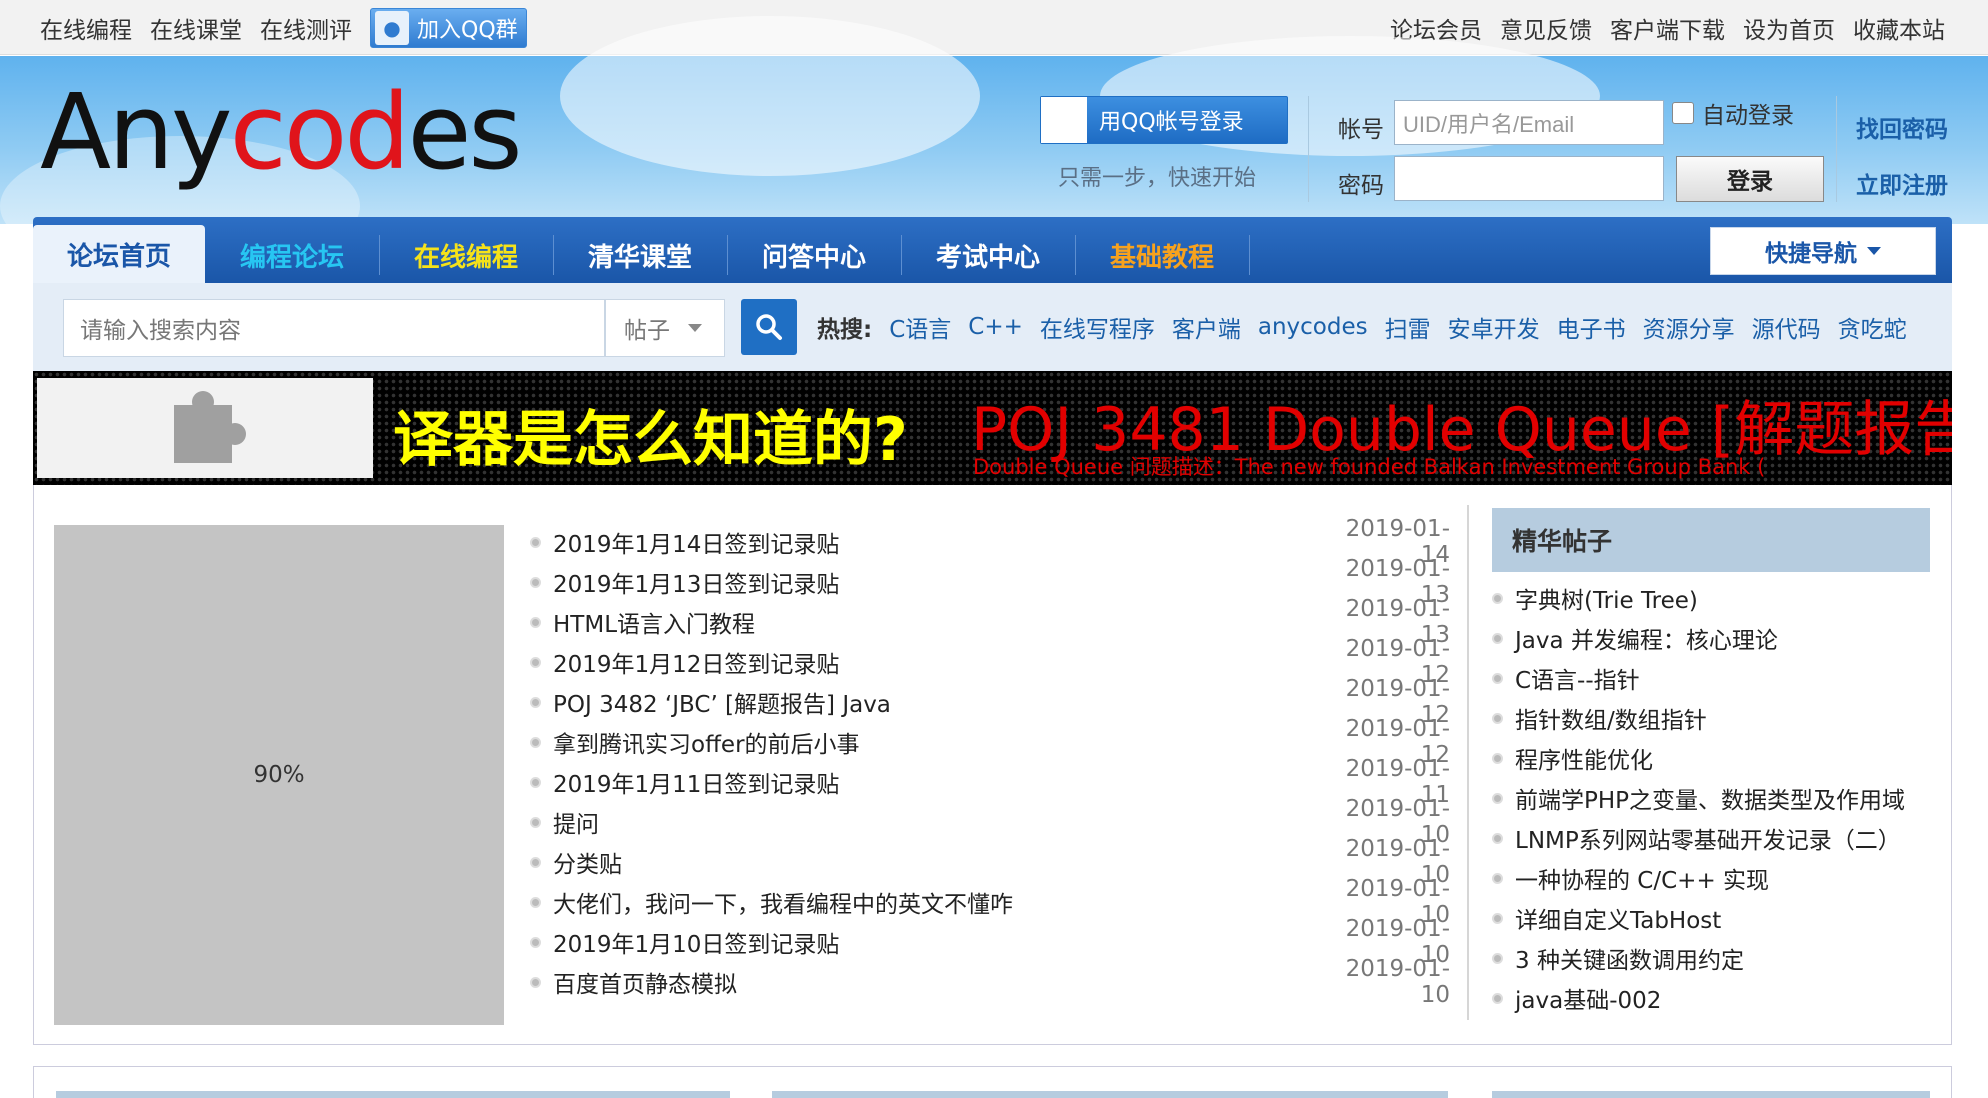  Describe the element at coordinates (936, 582) in the screenshot. I see `post-title: 2019年1月13日签到记录贴` at that location.